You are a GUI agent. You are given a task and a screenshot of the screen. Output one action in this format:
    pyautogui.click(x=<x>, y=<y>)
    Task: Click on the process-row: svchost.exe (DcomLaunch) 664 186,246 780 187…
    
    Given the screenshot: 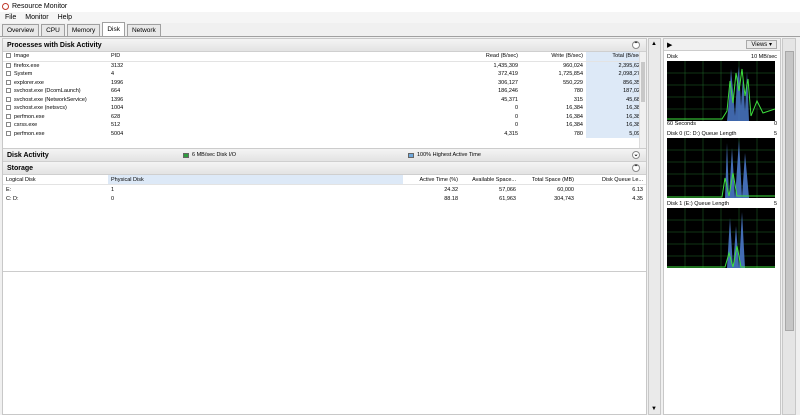 What is the action you would take?
    pyautogui.click(x=324, y=91)
    